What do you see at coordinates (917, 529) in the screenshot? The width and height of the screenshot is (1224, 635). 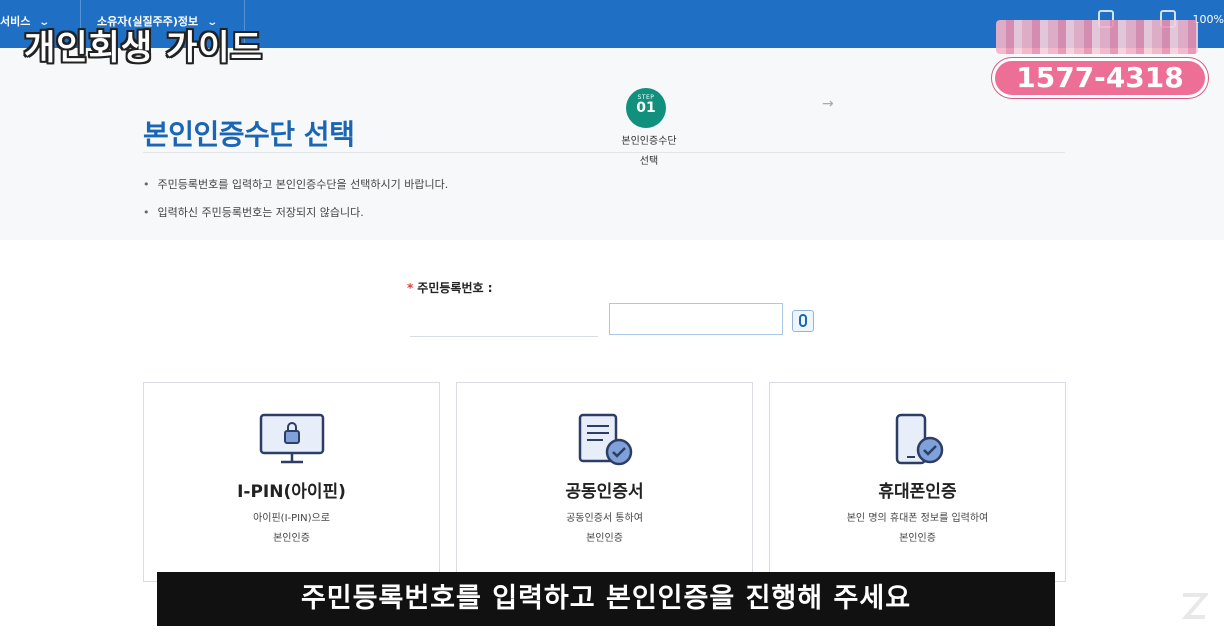 I see `card-description: 본인 명의 휴대폰 정보를 입력하여 본인인증` at bounding box center [917, 529].